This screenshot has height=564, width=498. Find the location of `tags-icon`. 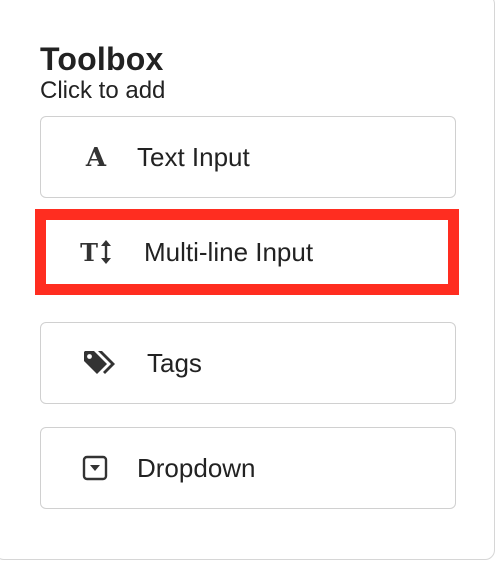

tags-icon is located at coordinates (101, 363).